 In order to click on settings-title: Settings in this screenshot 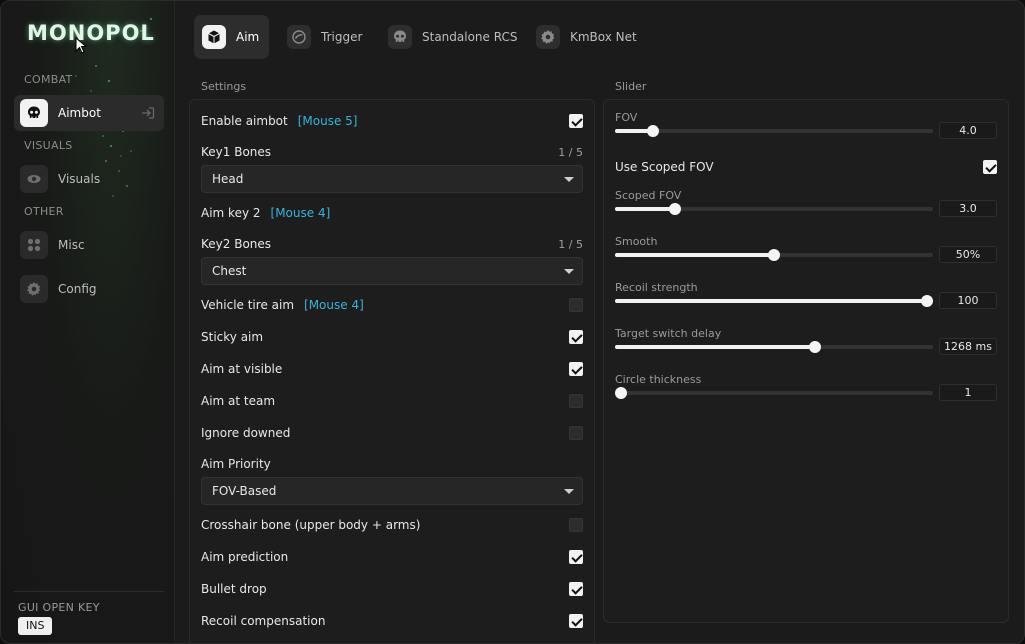, I will do `click(224, 86)`.